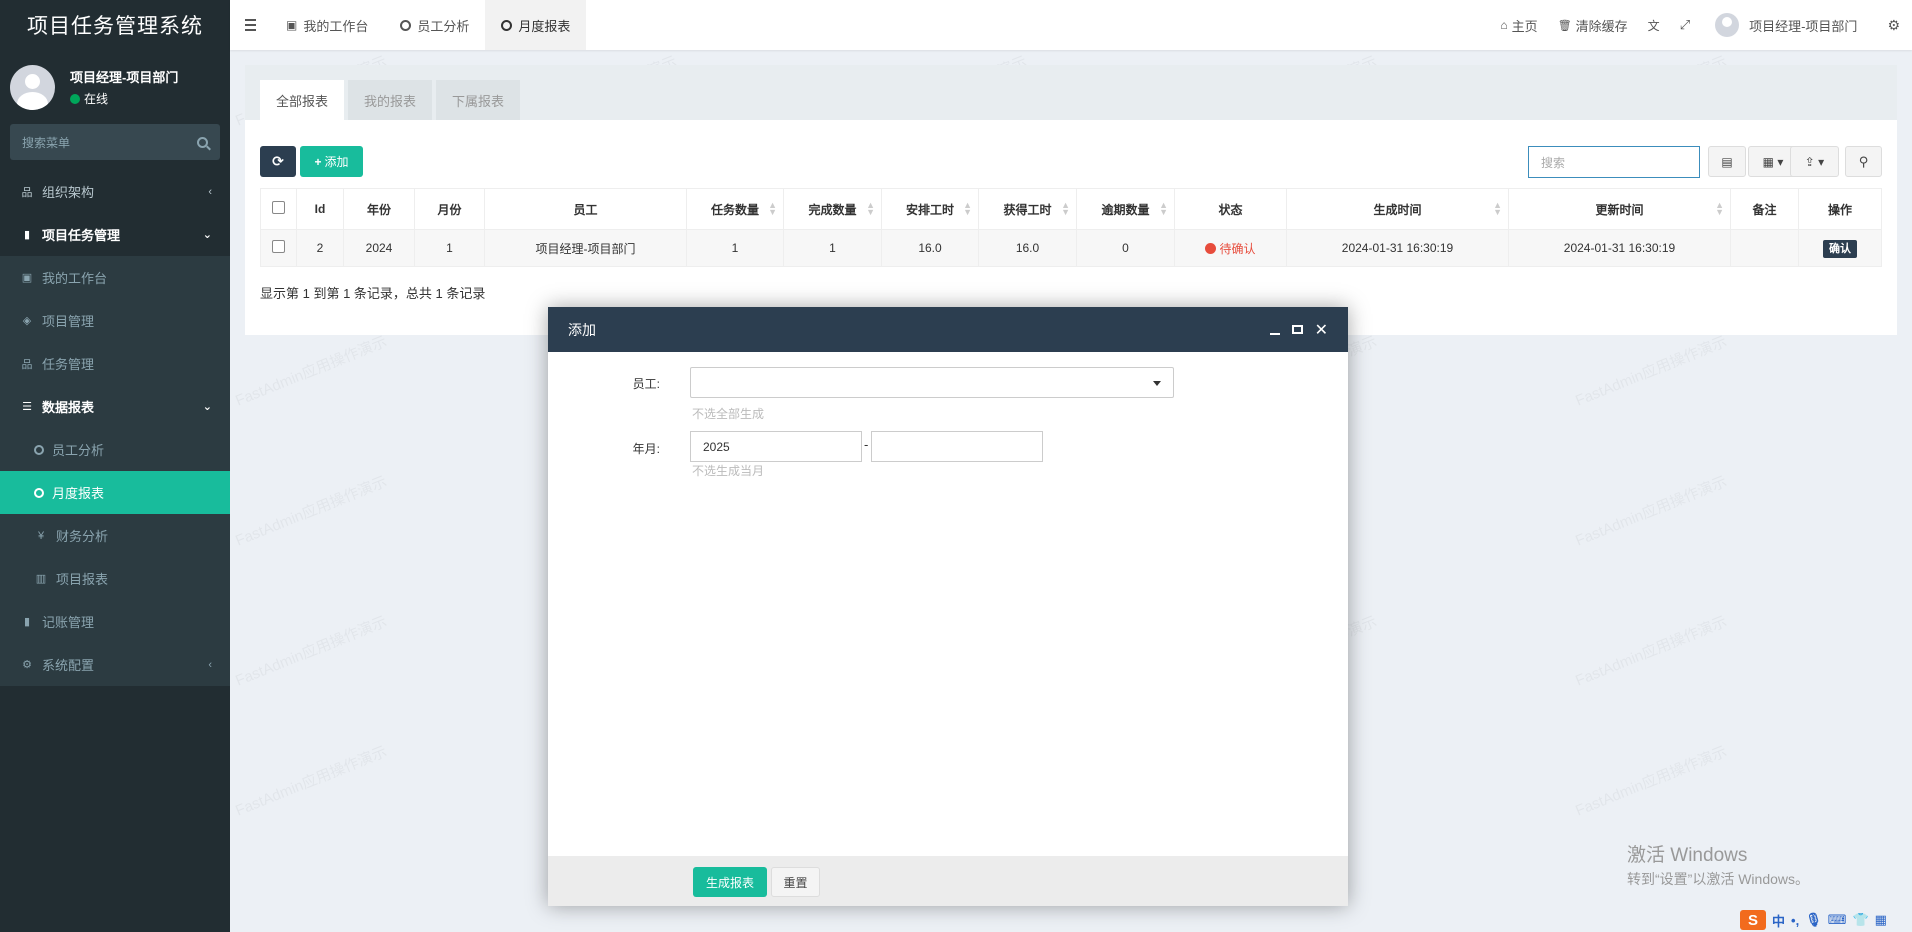  What do you see at coordinates (1614, 162) in the screenshot?
I see `table-search-input: 搜索` at bounding box center [1614, 162].